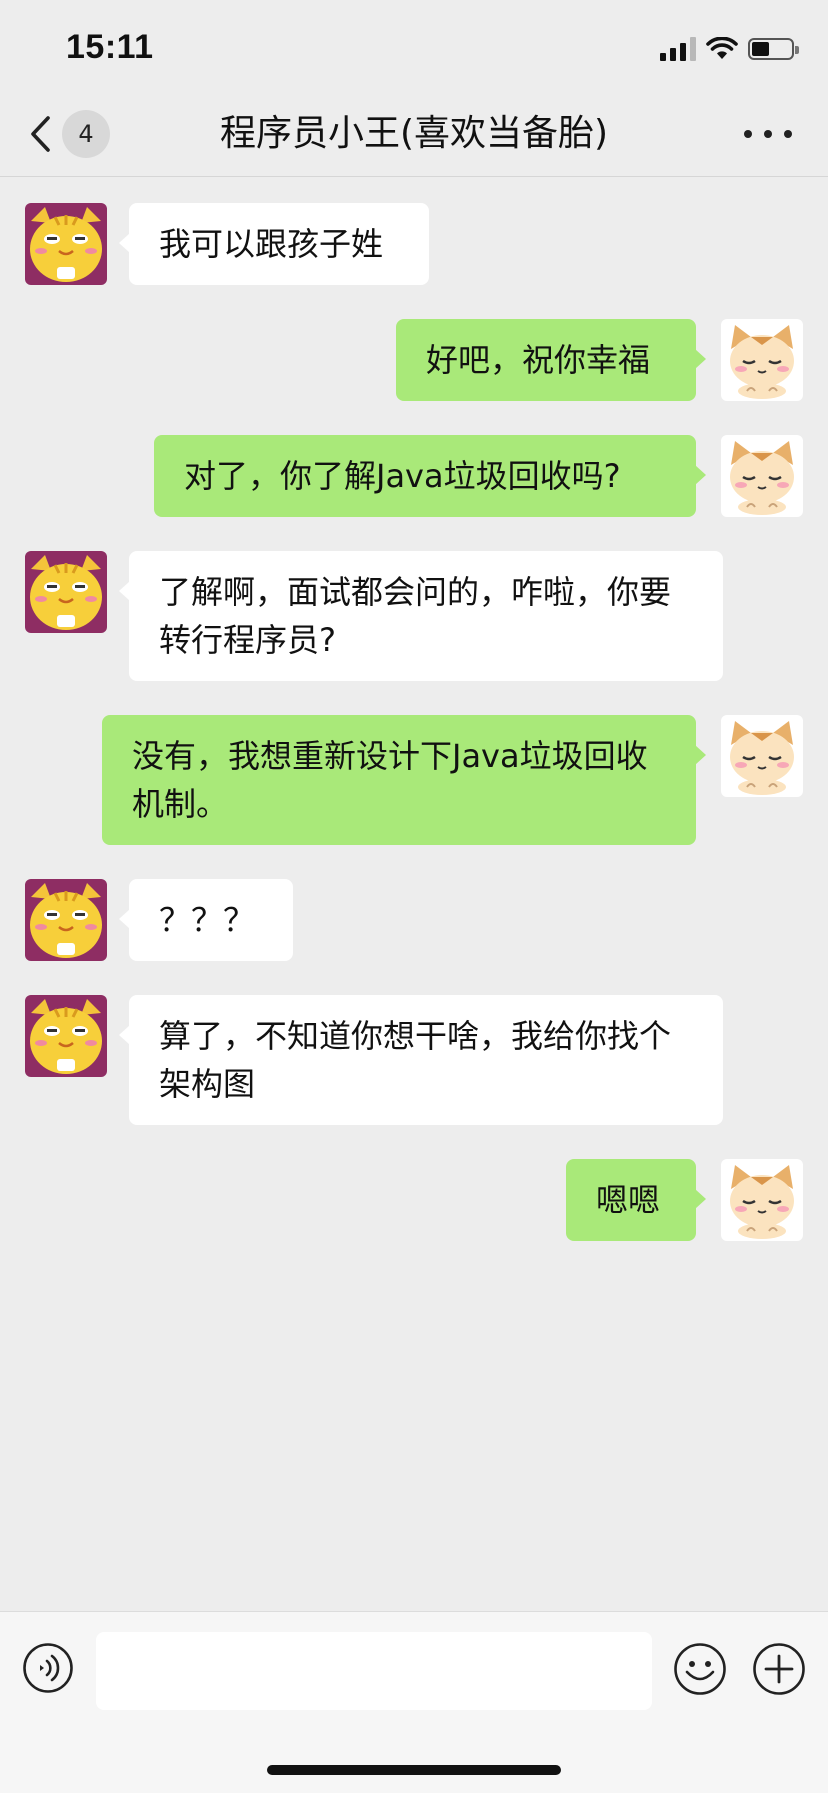 This screenshot has height=1793, width=828. I want to click on chat-header: 4 程序员小王(喜欢当备胎), so click(414, 134).